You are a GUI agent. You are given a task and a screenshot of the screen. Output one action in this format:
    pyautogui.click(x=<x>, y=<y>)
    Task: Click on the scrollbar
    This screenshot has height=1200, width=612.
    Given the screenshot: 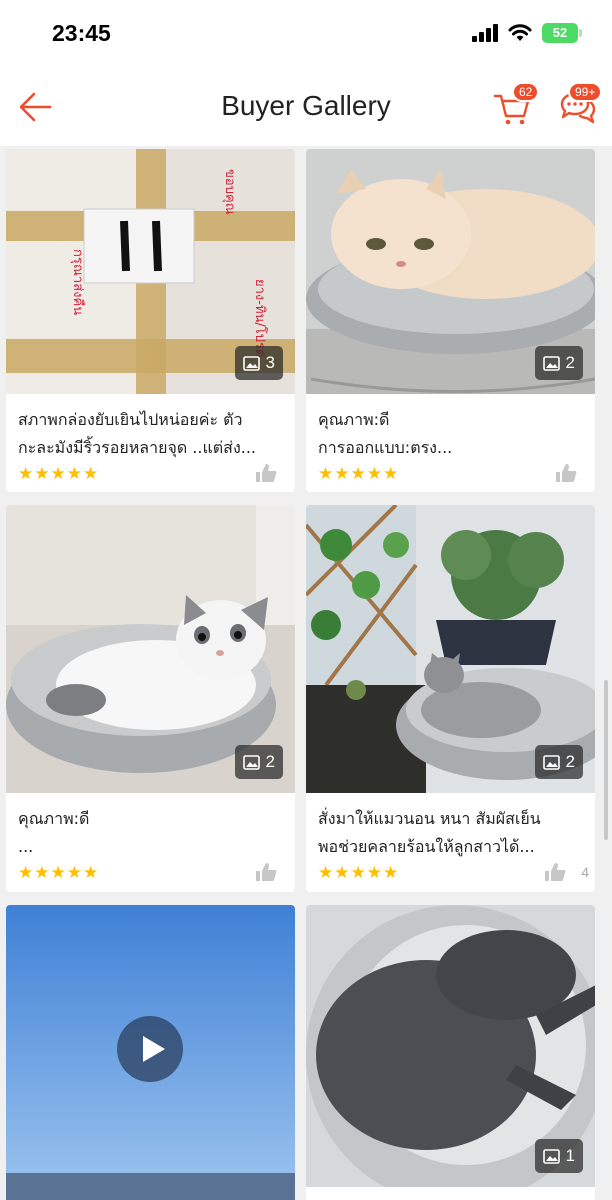 What is the action you would take?
    pyautogui.click(x=606, y=760)
    